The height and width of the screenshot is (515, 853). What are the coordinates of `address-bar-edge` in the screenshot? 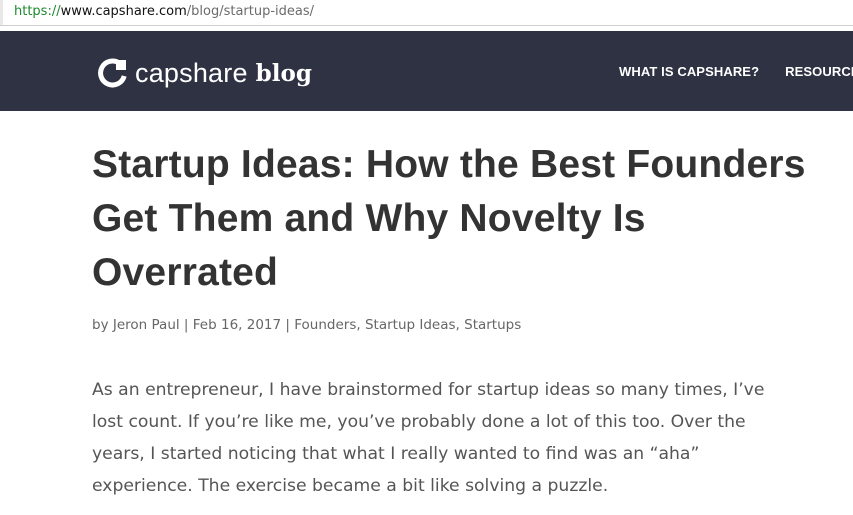 It's located at (1, 12).